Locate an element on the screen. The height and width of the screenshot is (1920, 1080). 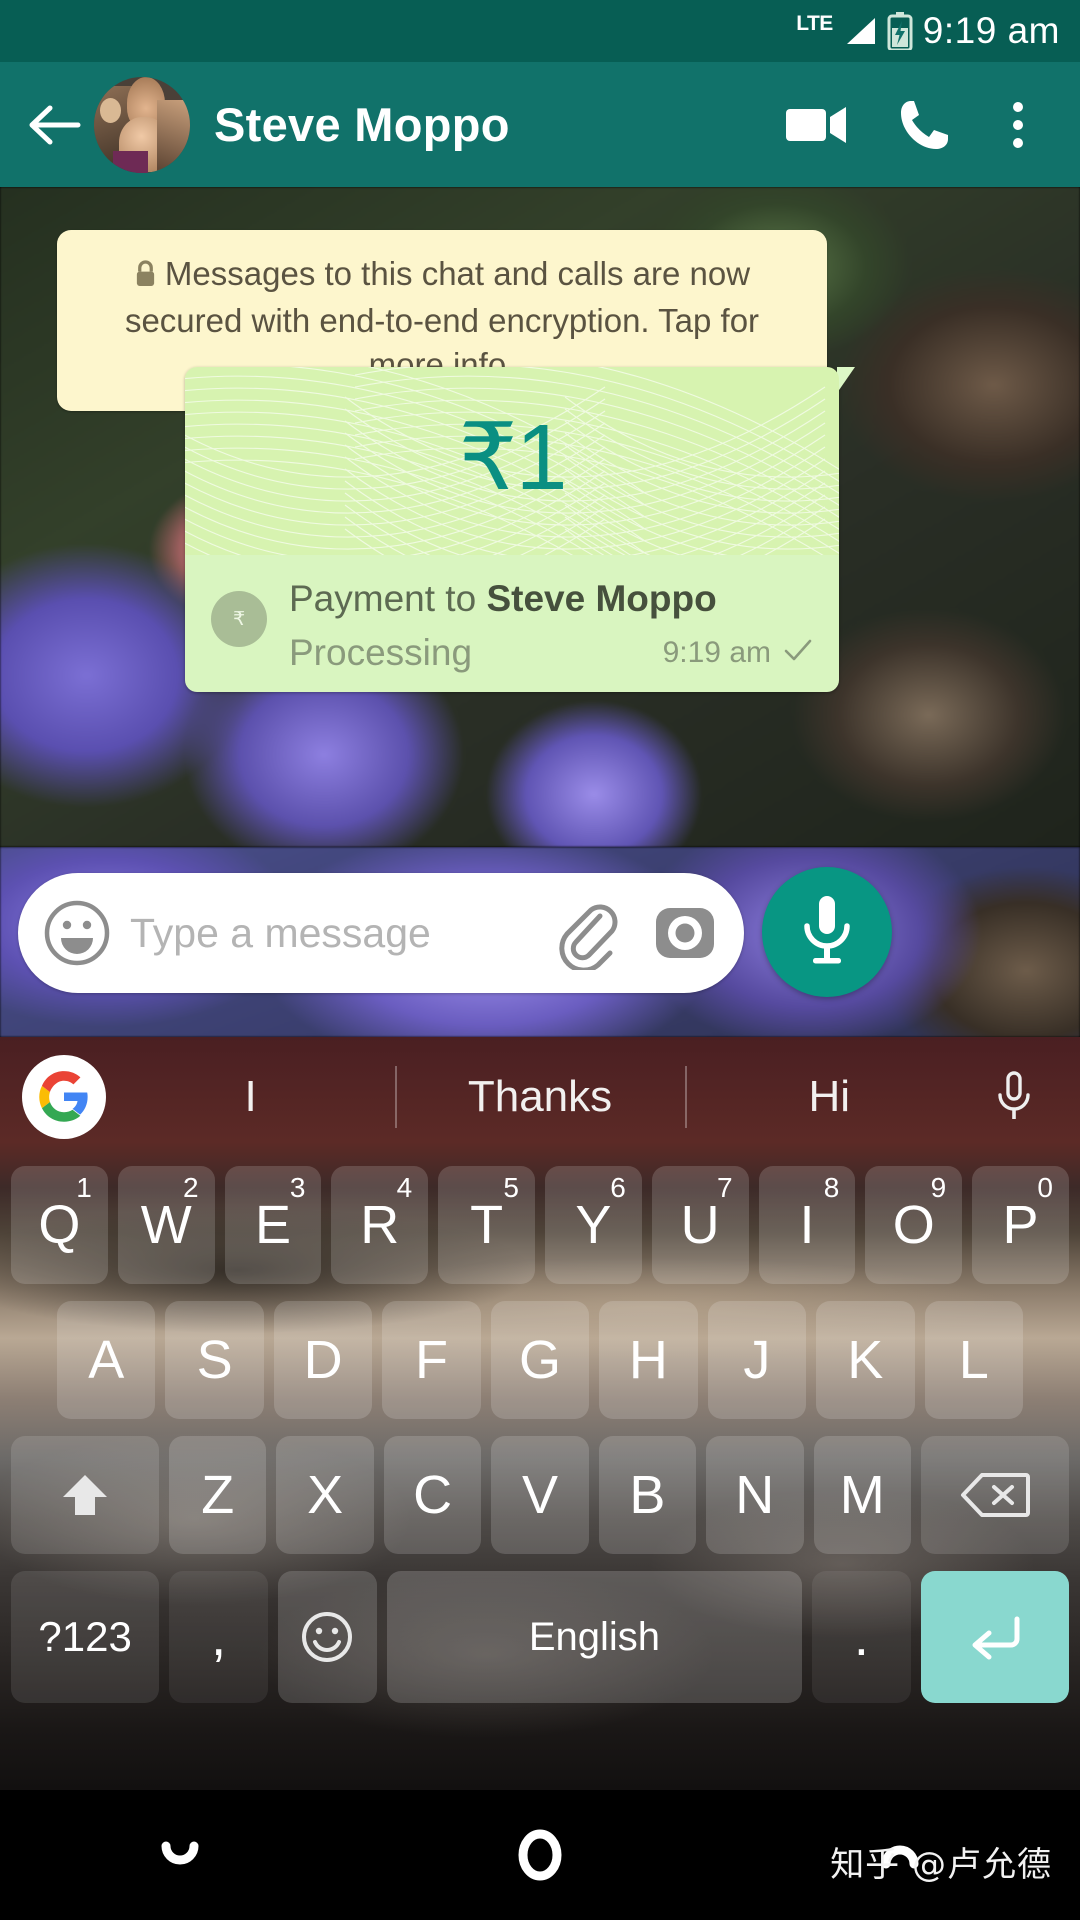
key-b: B is located at coordinates (647, 1494).